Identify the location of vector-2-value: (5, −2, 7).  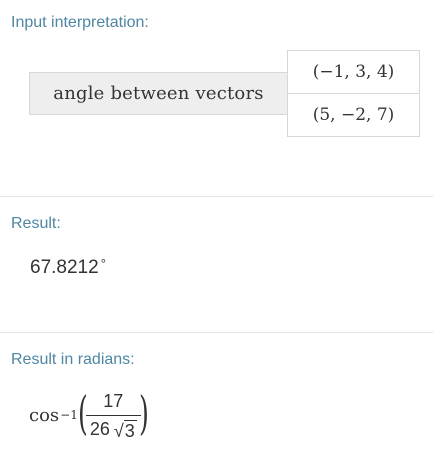
(353, 115).